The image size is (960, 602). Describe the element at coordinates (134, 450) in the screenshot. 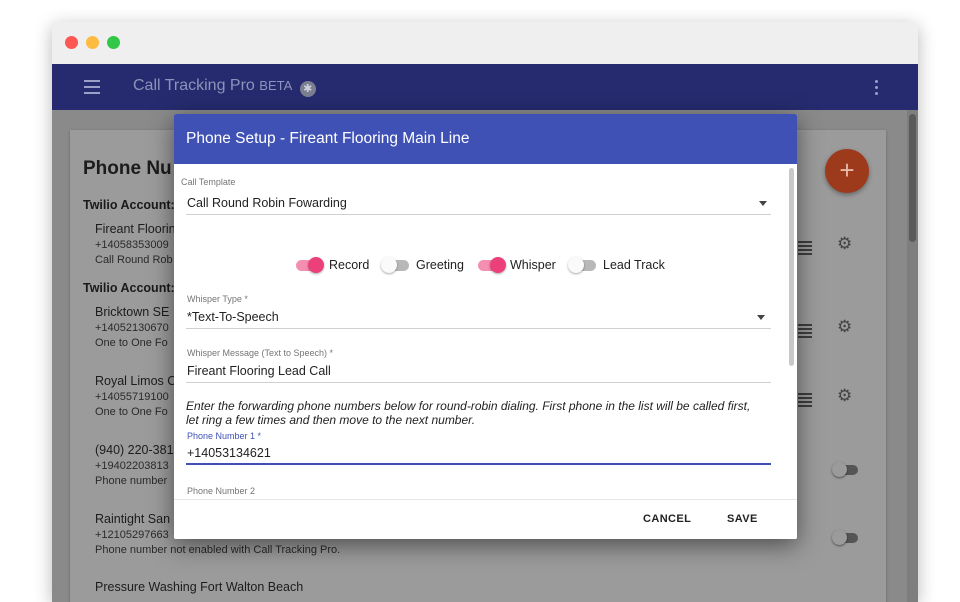

I see `phone-name: (940) 220-381` at that location.